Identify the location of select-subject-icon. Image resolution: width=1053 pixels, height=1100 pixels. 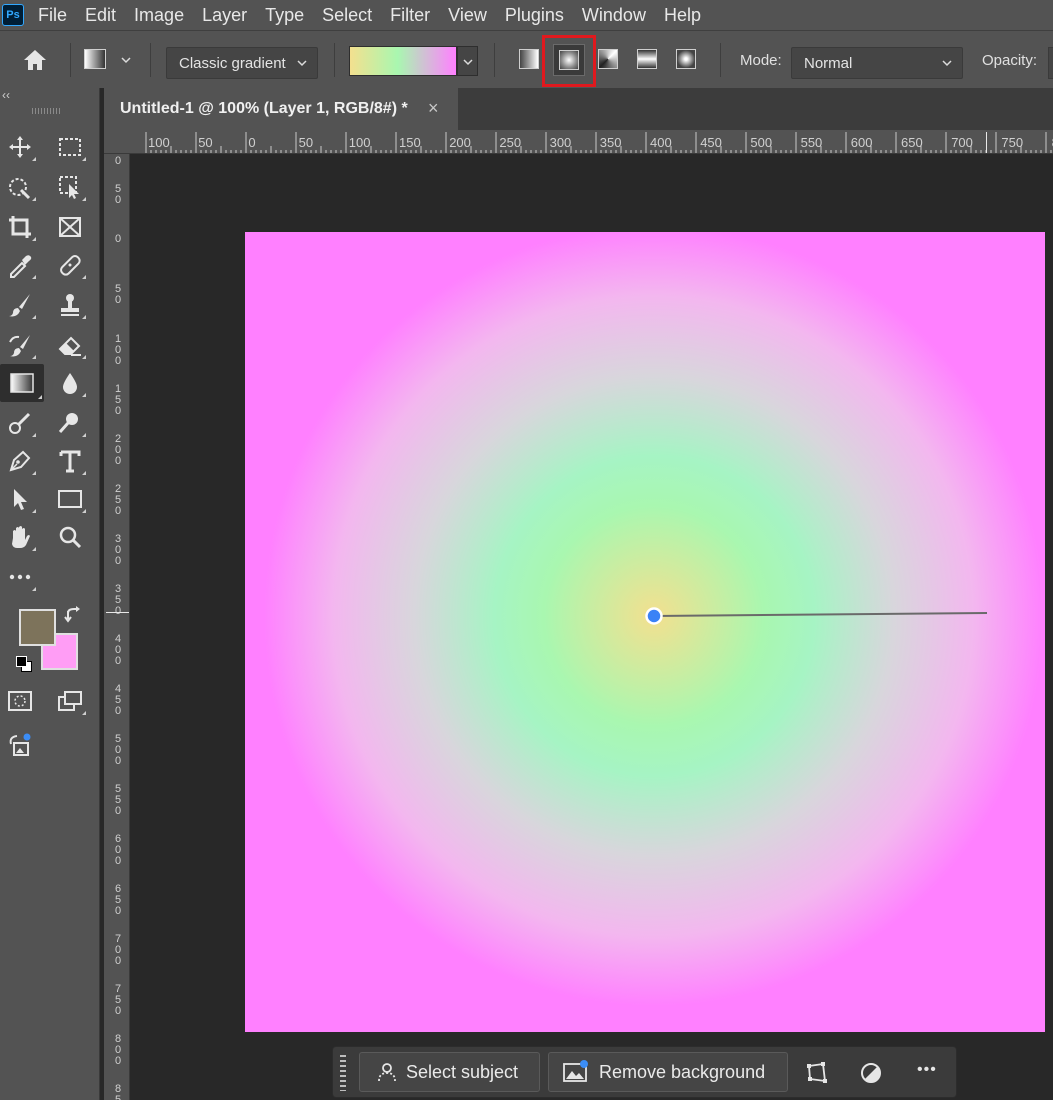
(387, 1072).